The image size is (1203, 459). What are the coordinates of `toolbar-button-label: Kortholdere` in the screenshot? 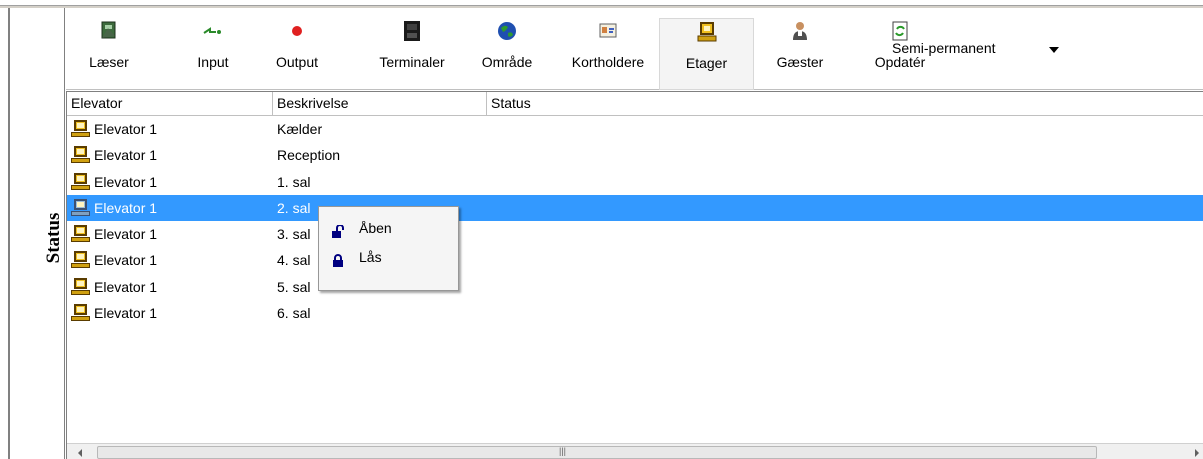 It's located at (608, 62).